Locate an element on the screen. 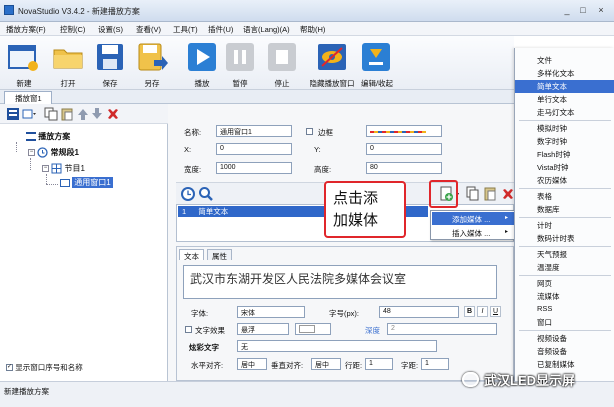 This screenshot has width=614, height=407. tree-item-plan: 播放方案 is located at coordinates (48, 136).